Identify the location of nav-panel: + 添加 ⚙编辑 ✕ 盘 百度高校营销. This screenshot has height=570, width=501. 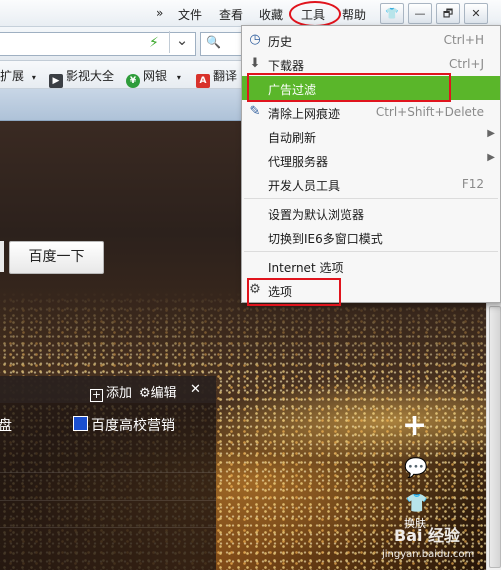
(108, 473).